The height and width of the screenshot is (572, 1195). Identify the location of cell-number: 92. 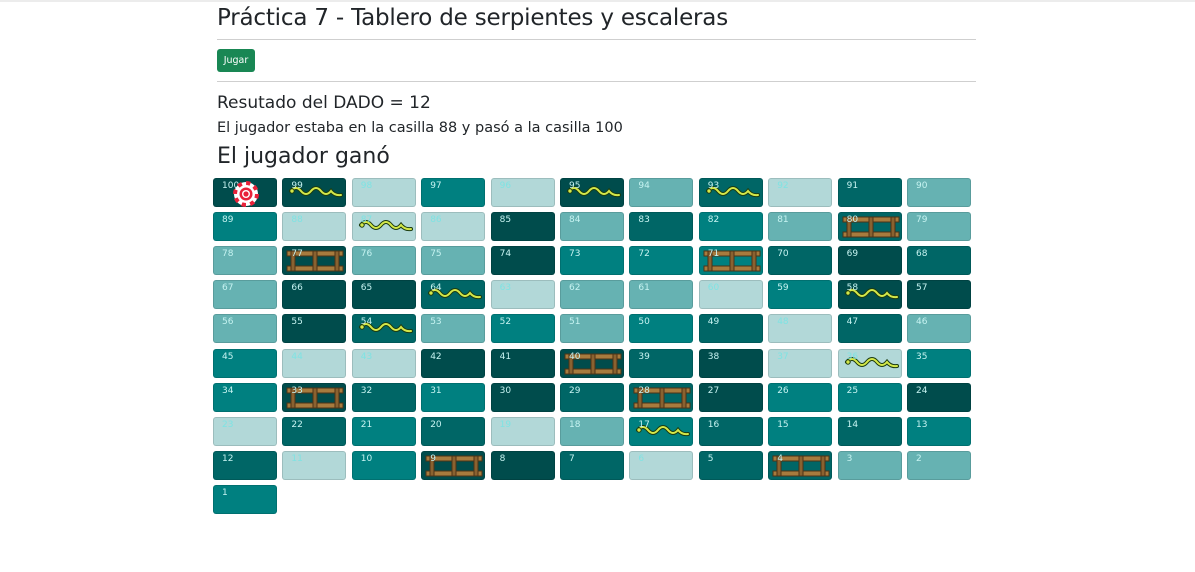
(783, 186).